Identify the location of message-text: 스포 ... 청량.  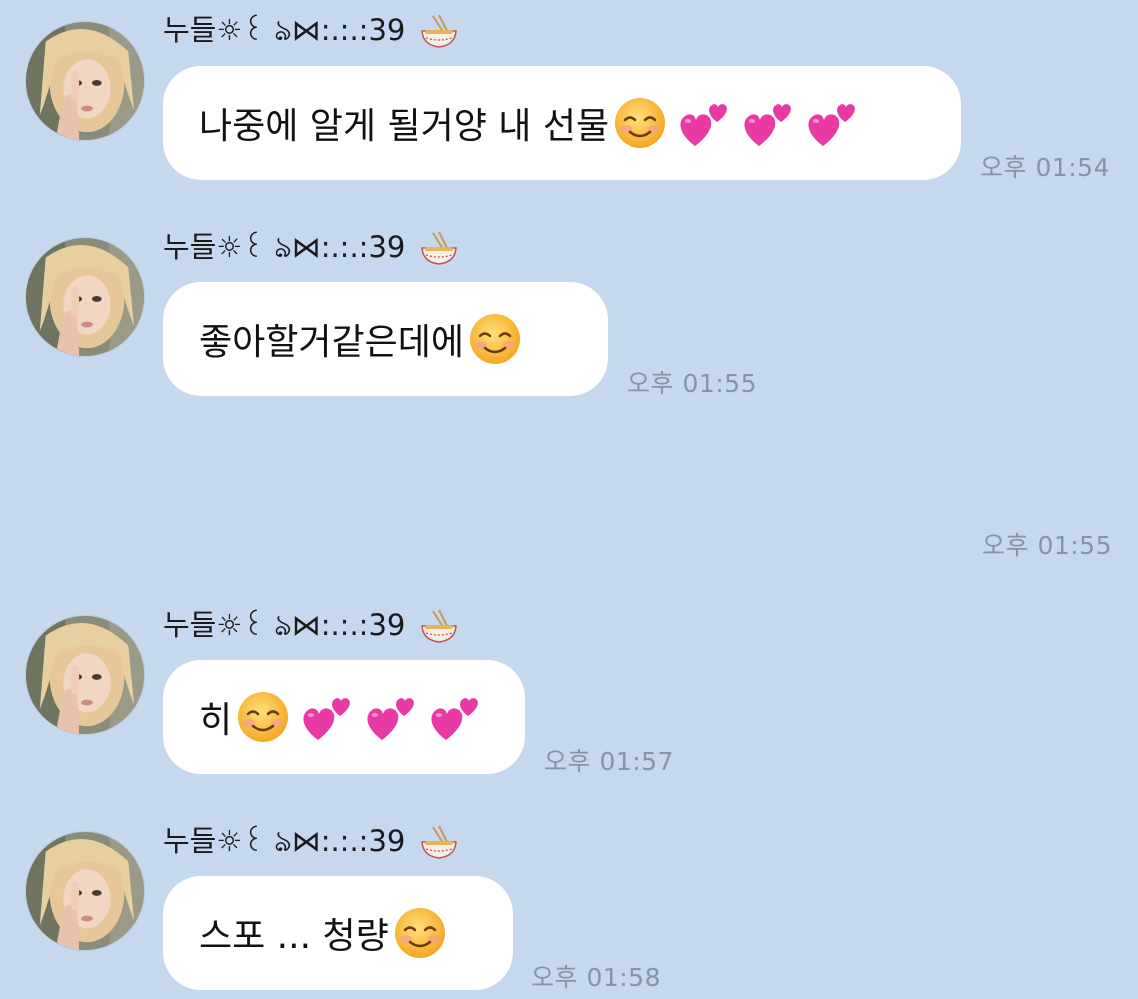
(294, 936).